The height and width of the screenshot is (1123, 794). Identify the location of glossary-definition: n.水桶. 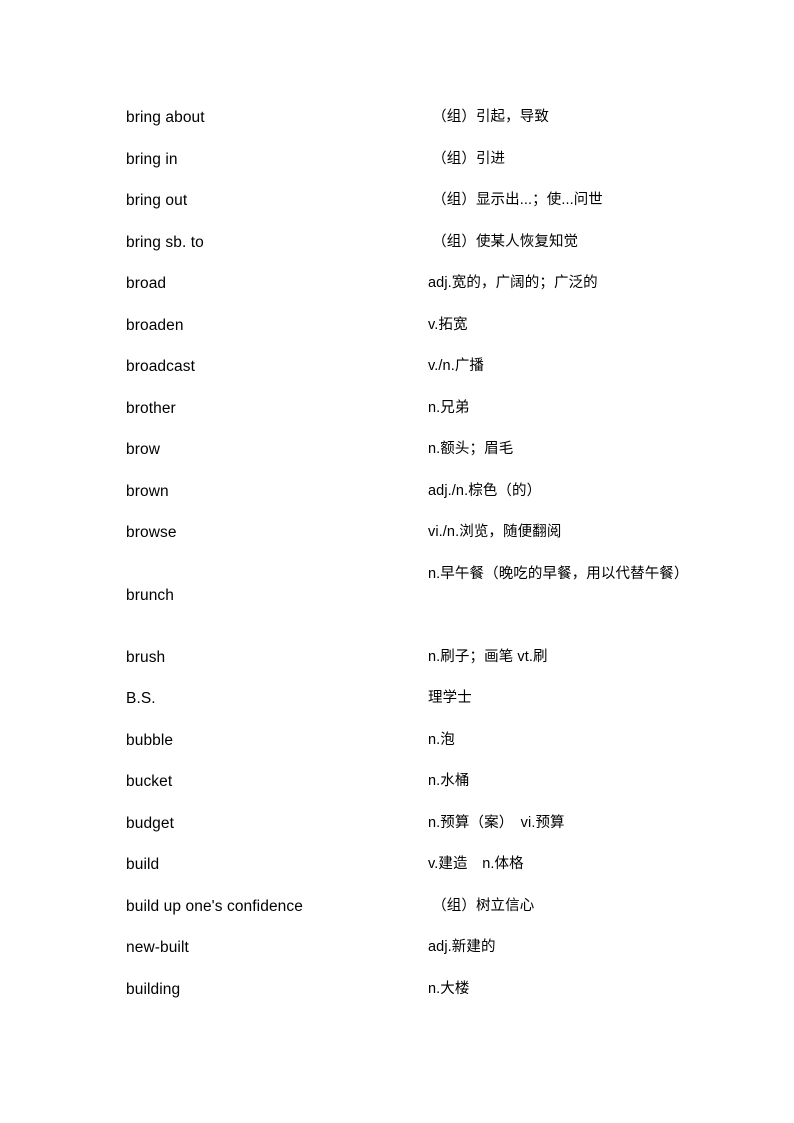
(449, 781).